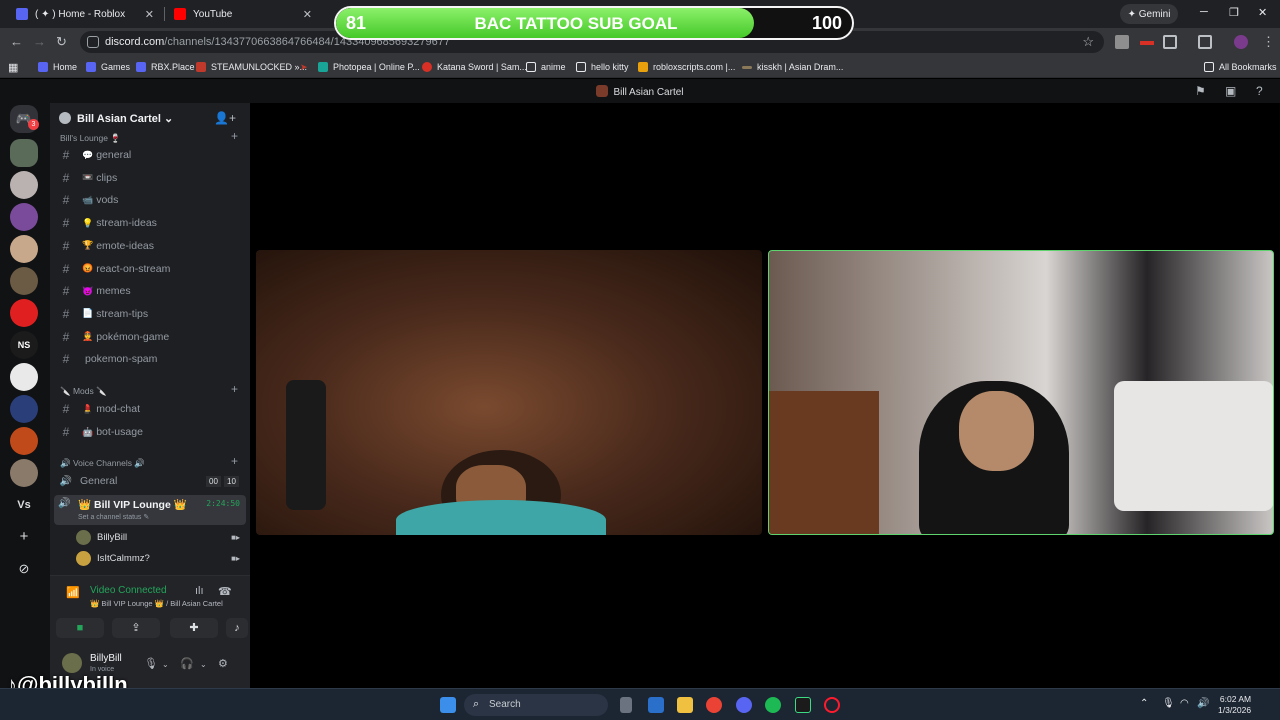 This screenshot has width=1280, height=720. I want to click on close-window-icon: ✕, so click(1262, 12).